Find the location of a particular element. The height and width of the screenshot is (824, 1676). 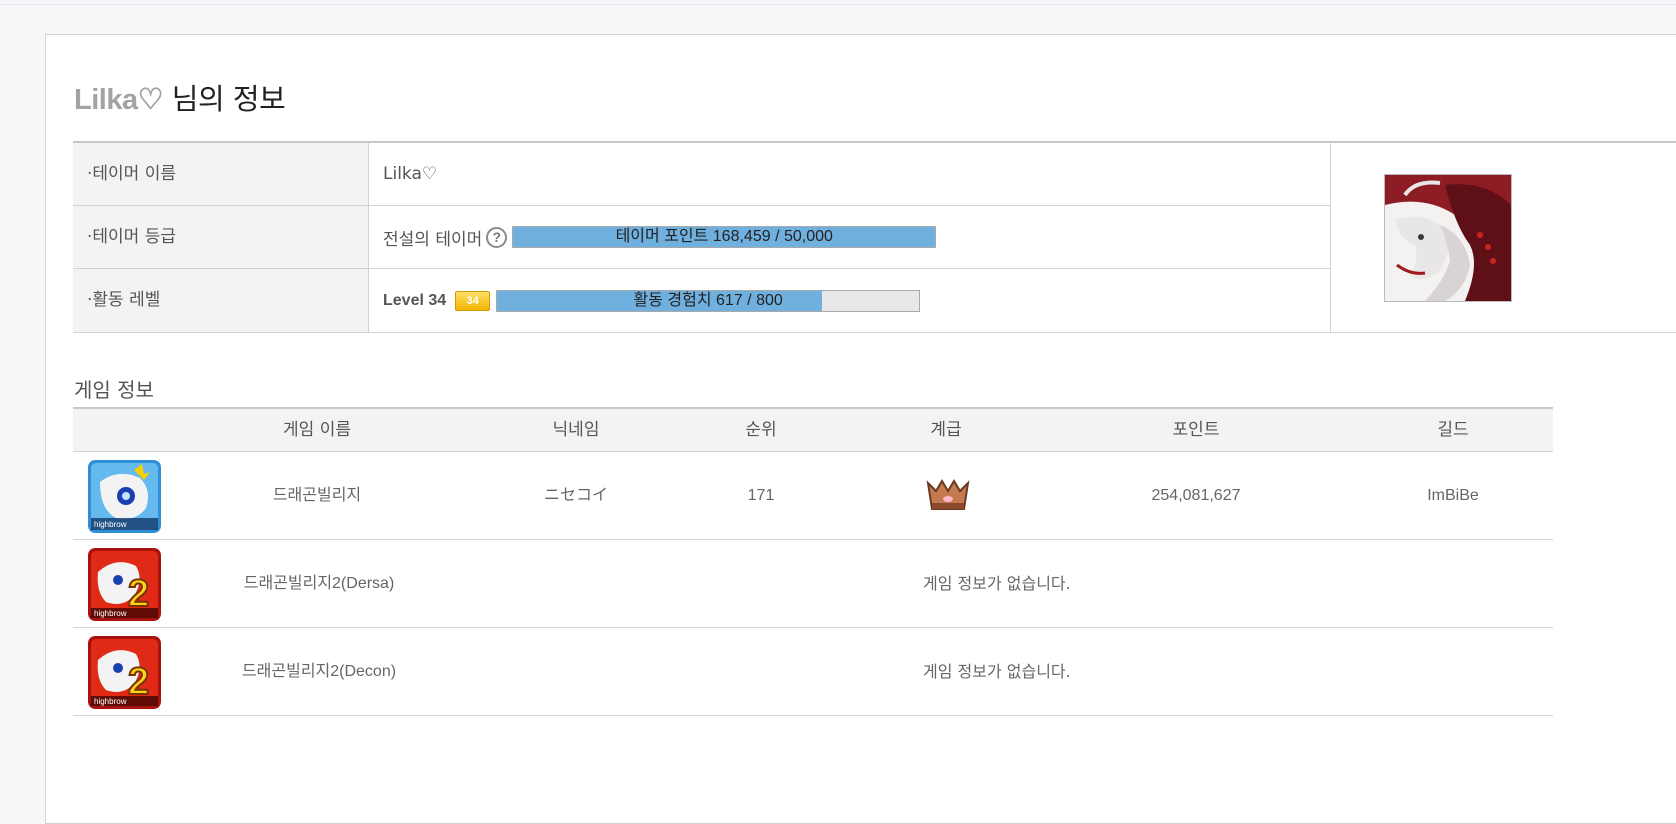

game-name: 드래곤빌리지2(Dersa) is located at coordinates (319, 583).